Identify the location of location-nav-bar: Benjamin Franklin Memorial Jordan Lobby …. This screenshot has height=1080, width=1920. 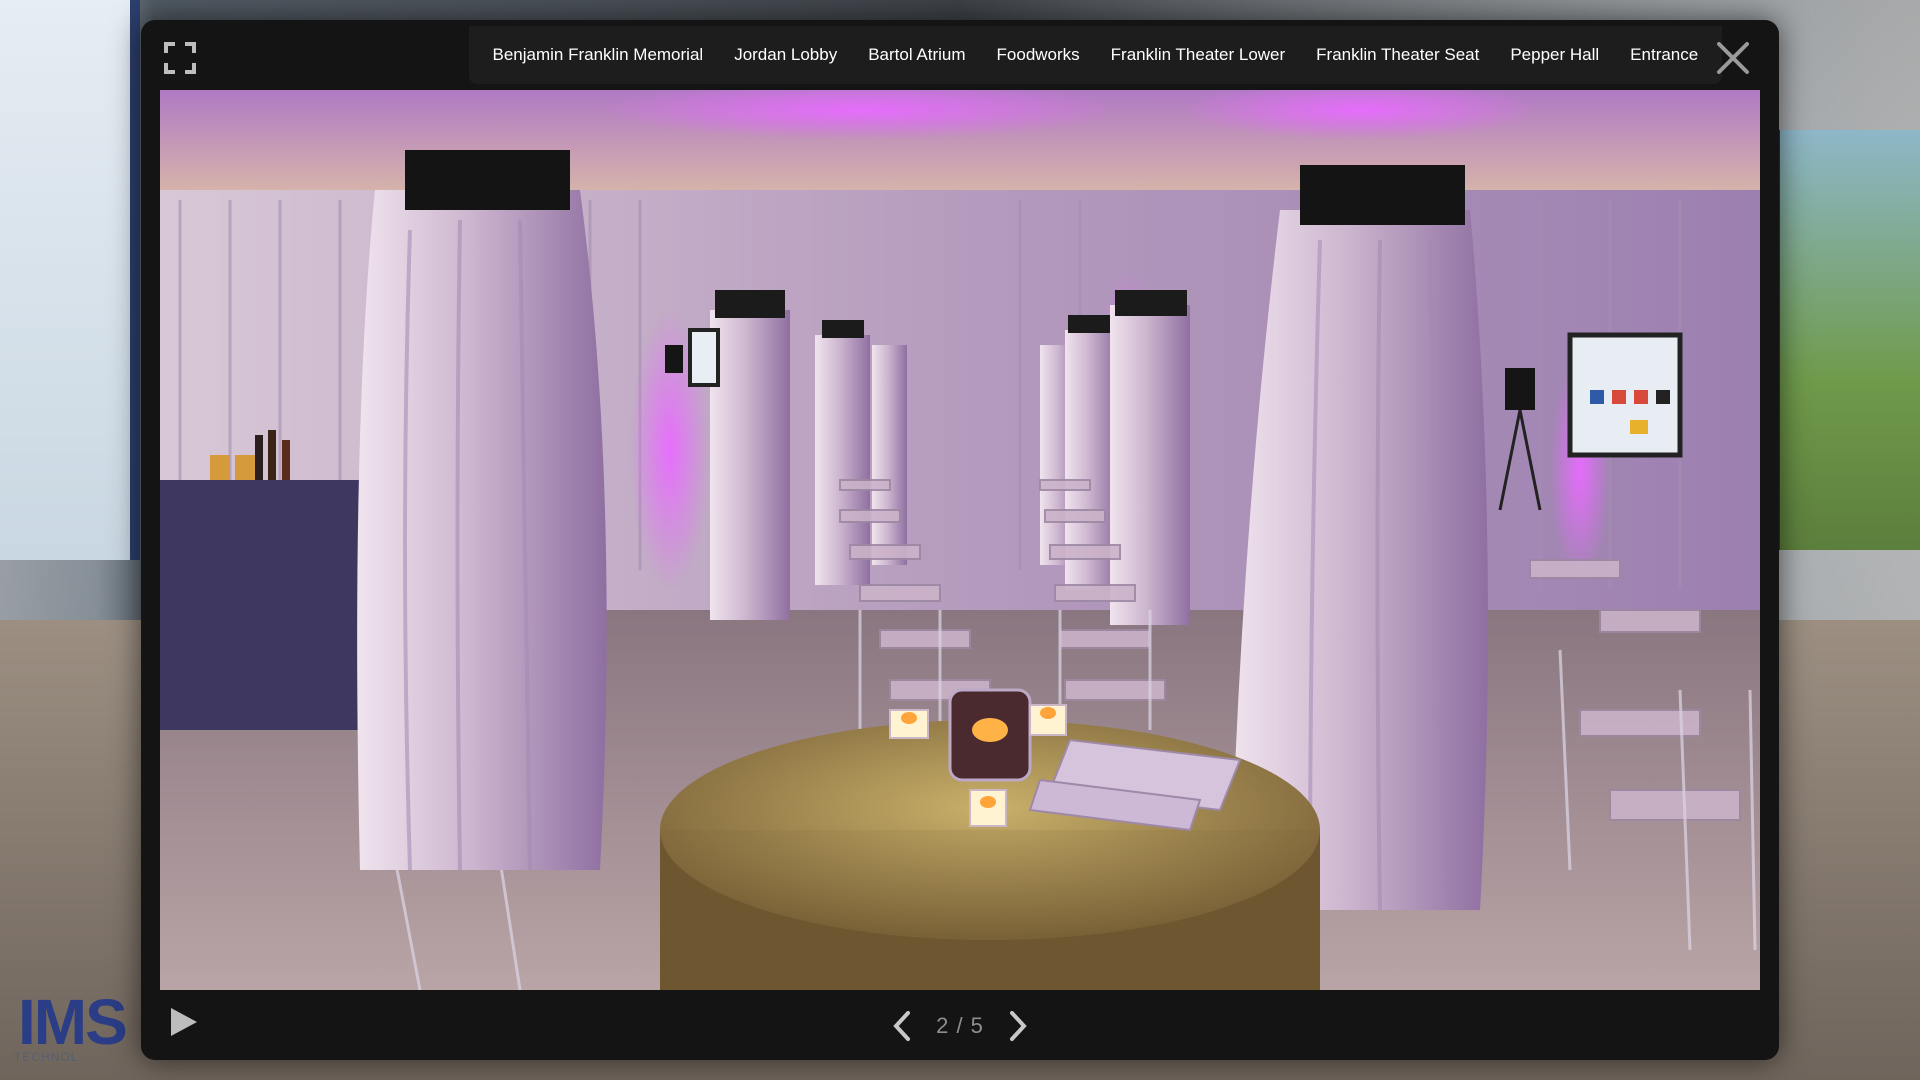
(1095, 55).